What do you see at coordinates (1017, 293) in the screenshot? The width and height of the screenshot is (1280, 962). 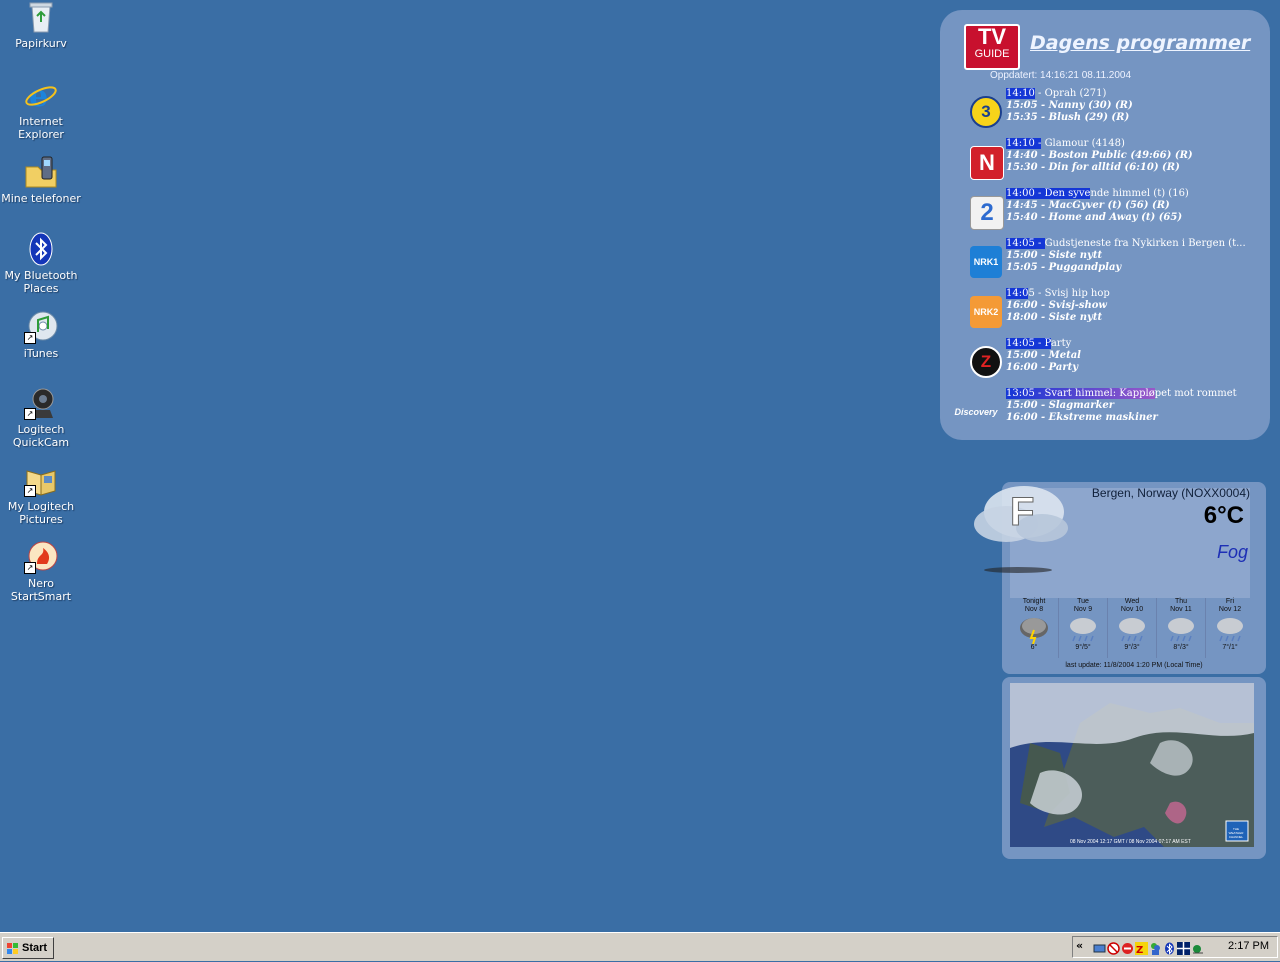 I see `now-time: 14:0` at bounding box center [1017, 293].